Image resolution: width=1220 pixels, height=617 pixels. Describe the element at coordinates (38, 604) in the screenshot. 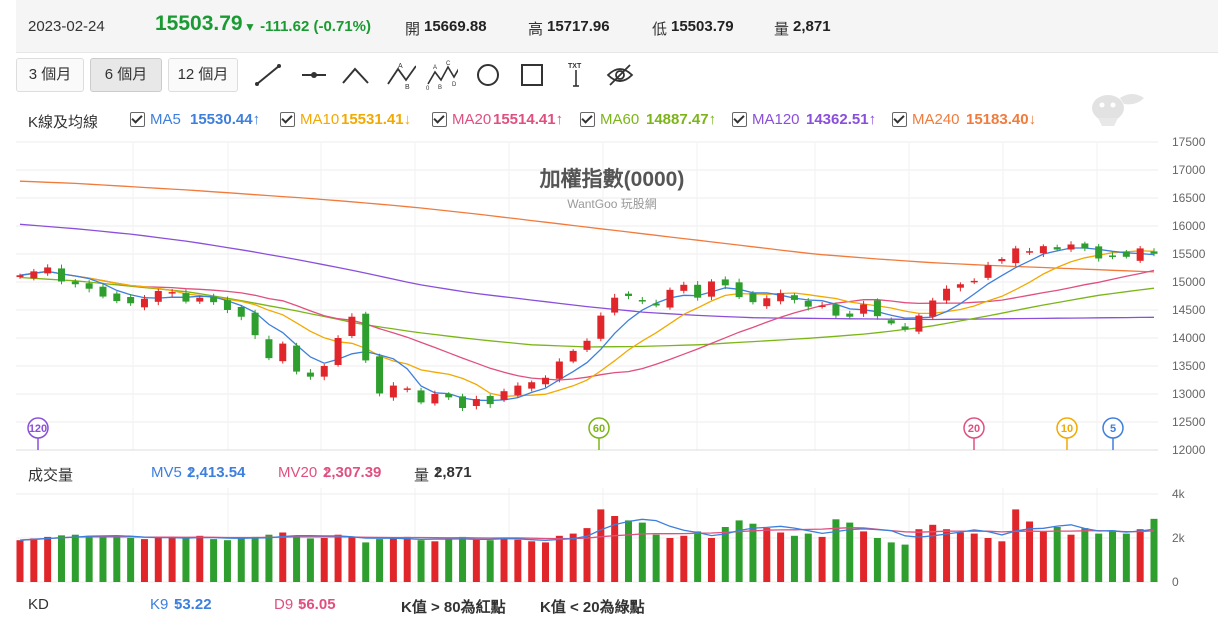

I see `kd-legend-label: KD` at that location.